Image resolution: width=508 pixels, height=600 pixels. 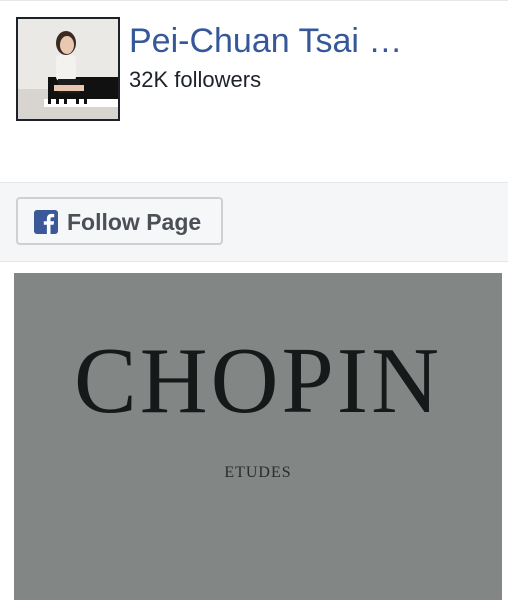 What do you see at coordinates (254, 222) in the screenshot?
I see `action-bar: Follow Page` at bounding box center [254, 222].